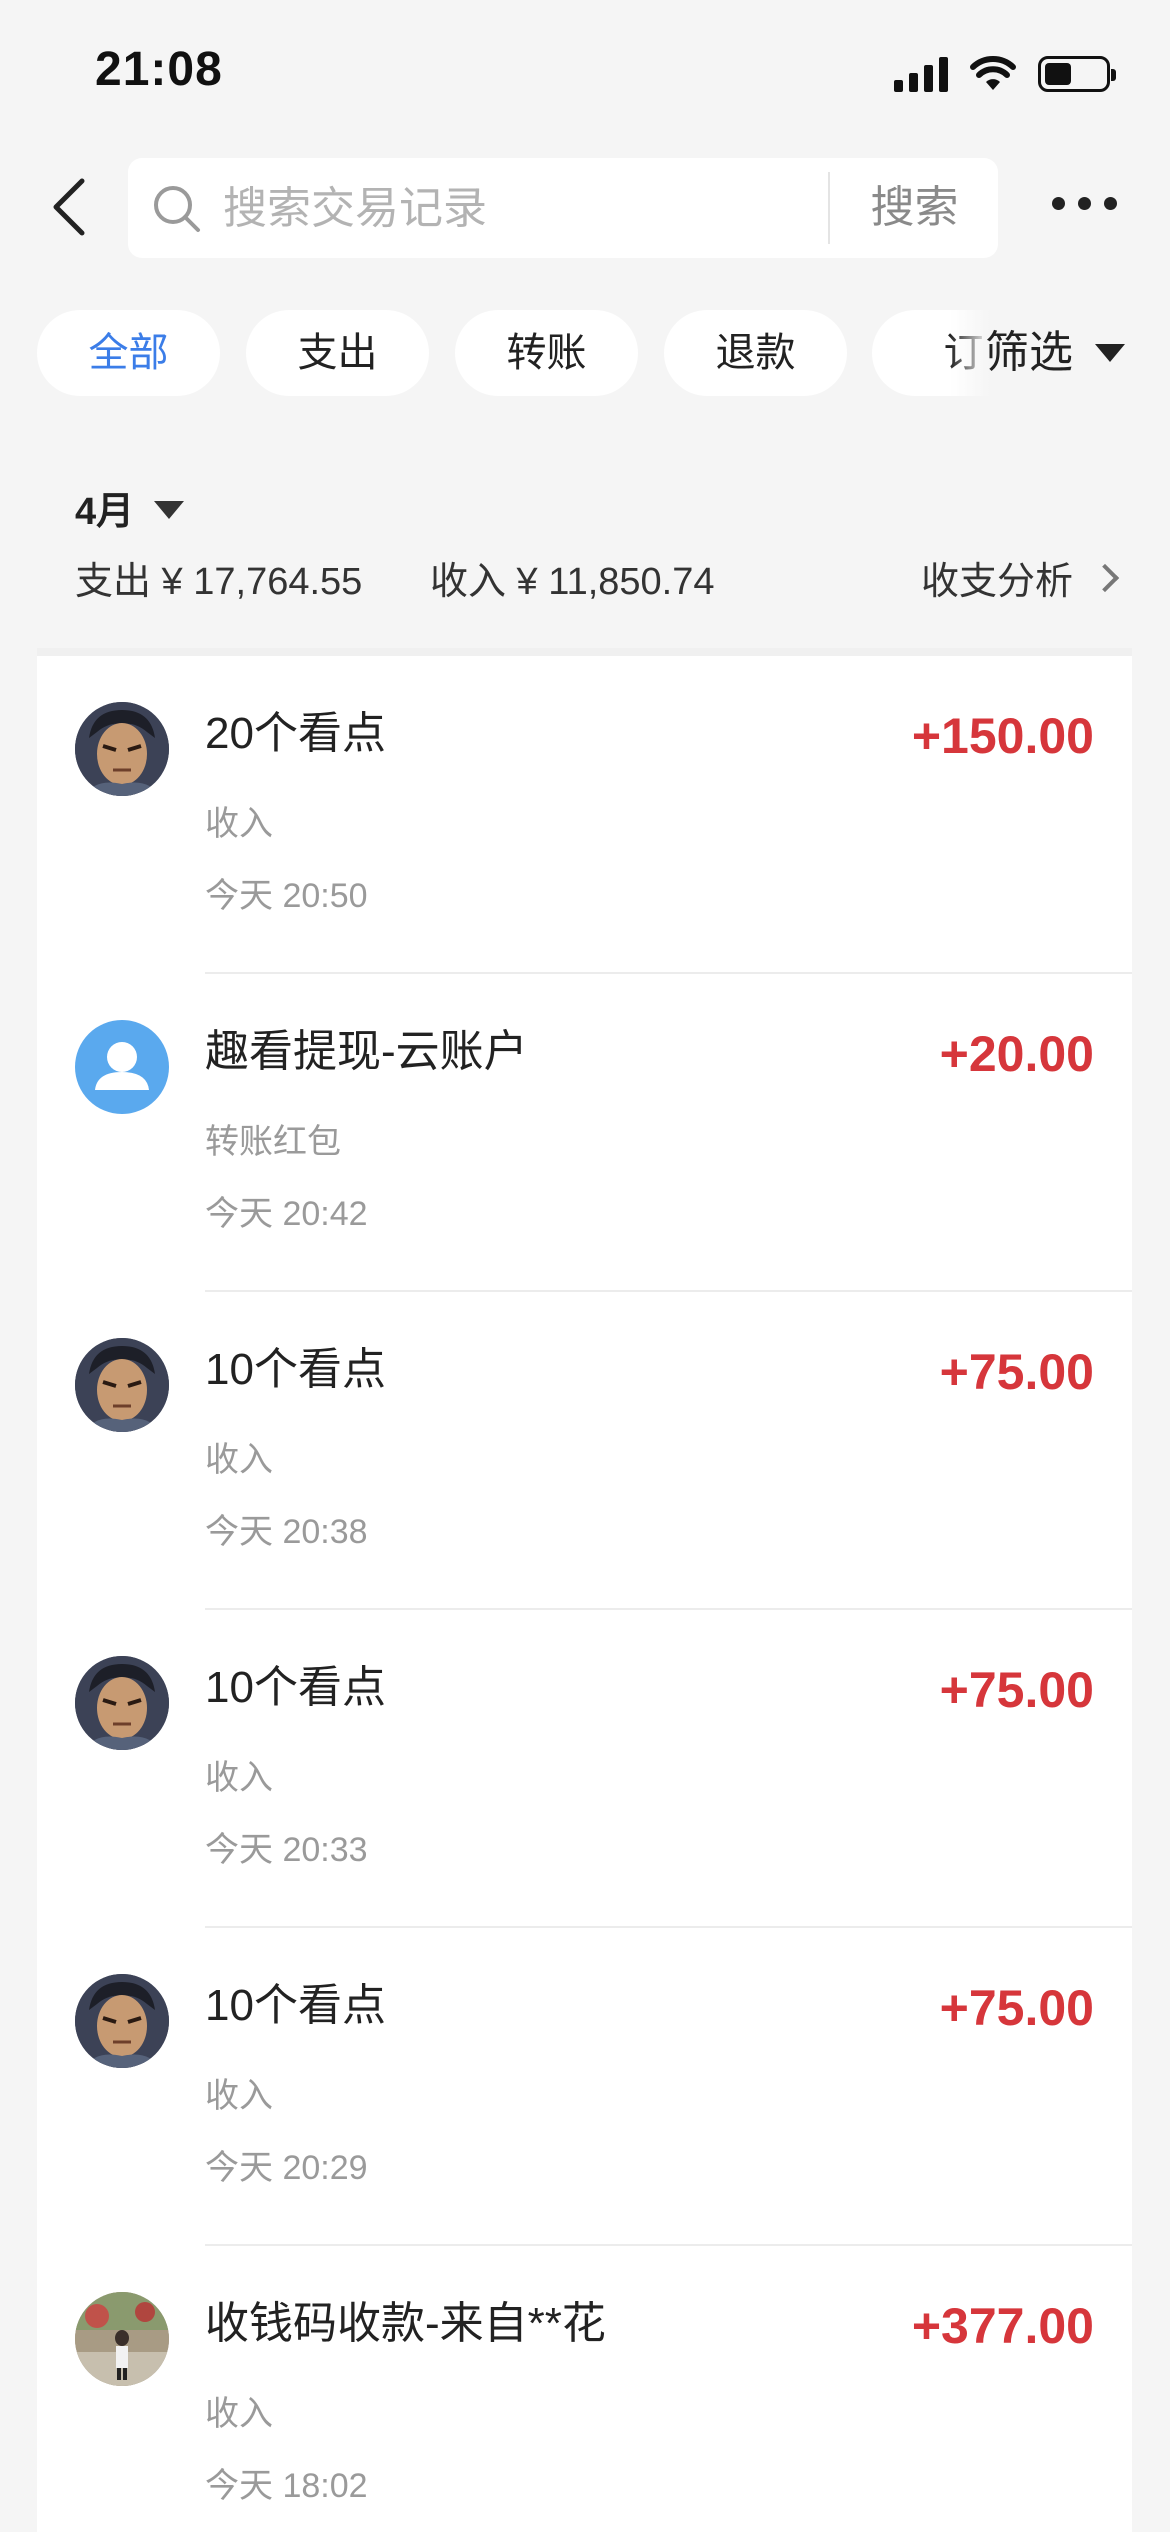 The height and width of the screenshot is (2532, 1170). What do you see at coordinates (1029, 352) in the screenshot?
I see `filter-label: 筛选` at bounding box center [1029, 352].